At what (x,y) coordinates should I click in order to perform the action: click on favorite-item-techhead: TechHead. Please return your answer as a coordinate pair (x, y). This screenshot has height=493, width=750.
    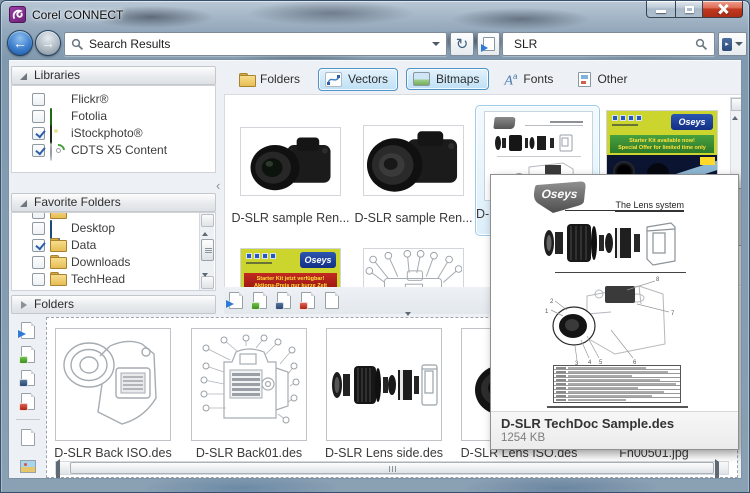
    Looking at the image, I should click on (113, 279).